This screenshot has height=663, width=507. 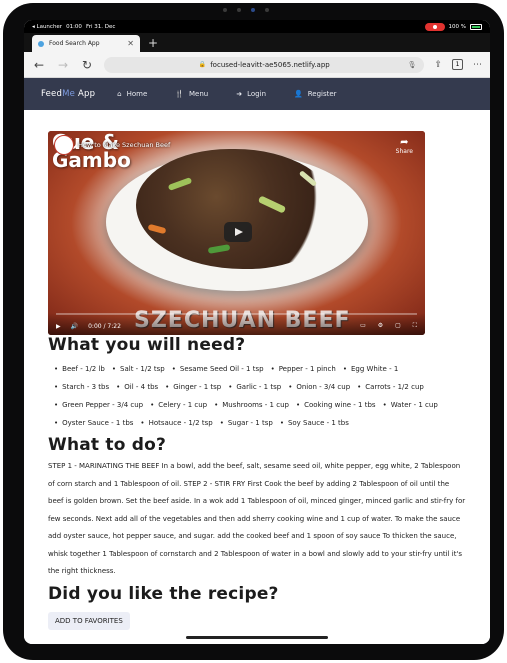 I want to click on camera-dots, so click(x=246, y=10).